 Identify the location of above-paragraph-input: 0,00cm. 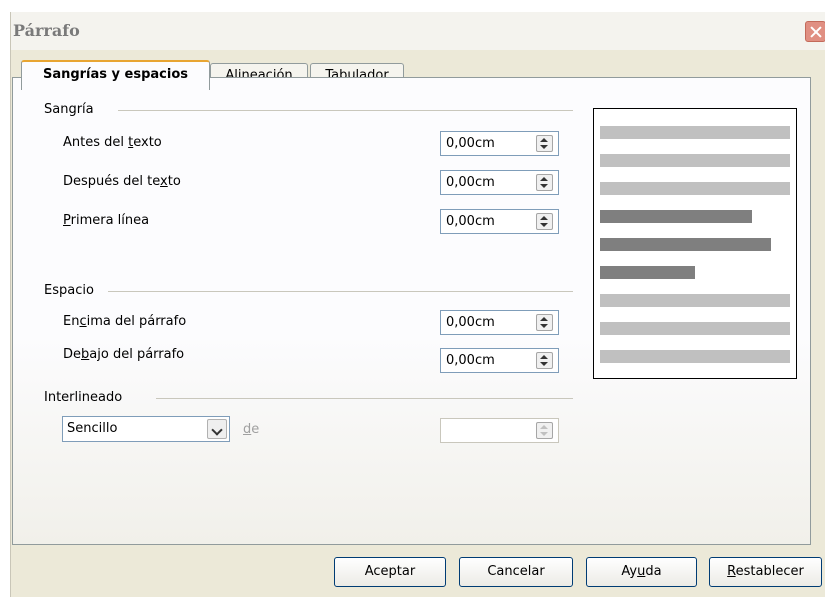
(499, 322).